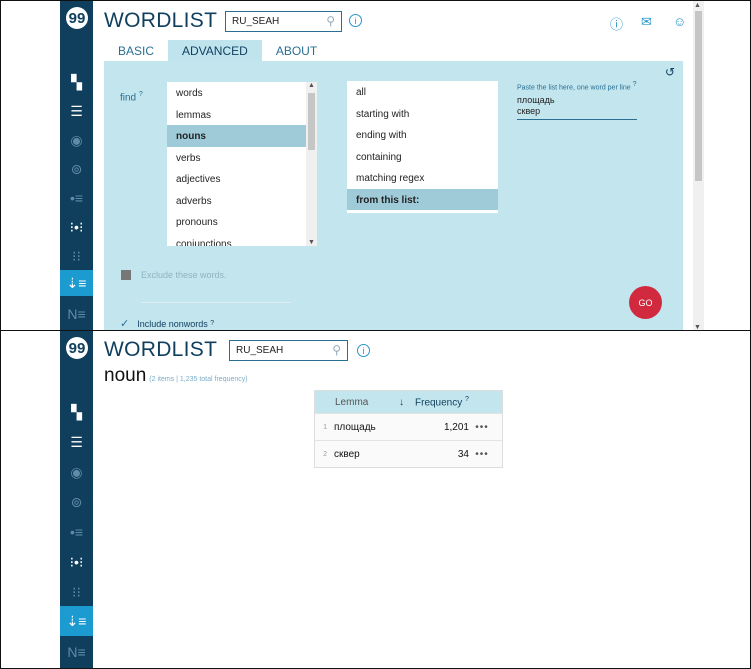 The height and width of the screenshot is (669, 751). What do you see at coordinates (325, 454) in the screenshot?
I see `row-number: 2` at bounding box center [325, 454].